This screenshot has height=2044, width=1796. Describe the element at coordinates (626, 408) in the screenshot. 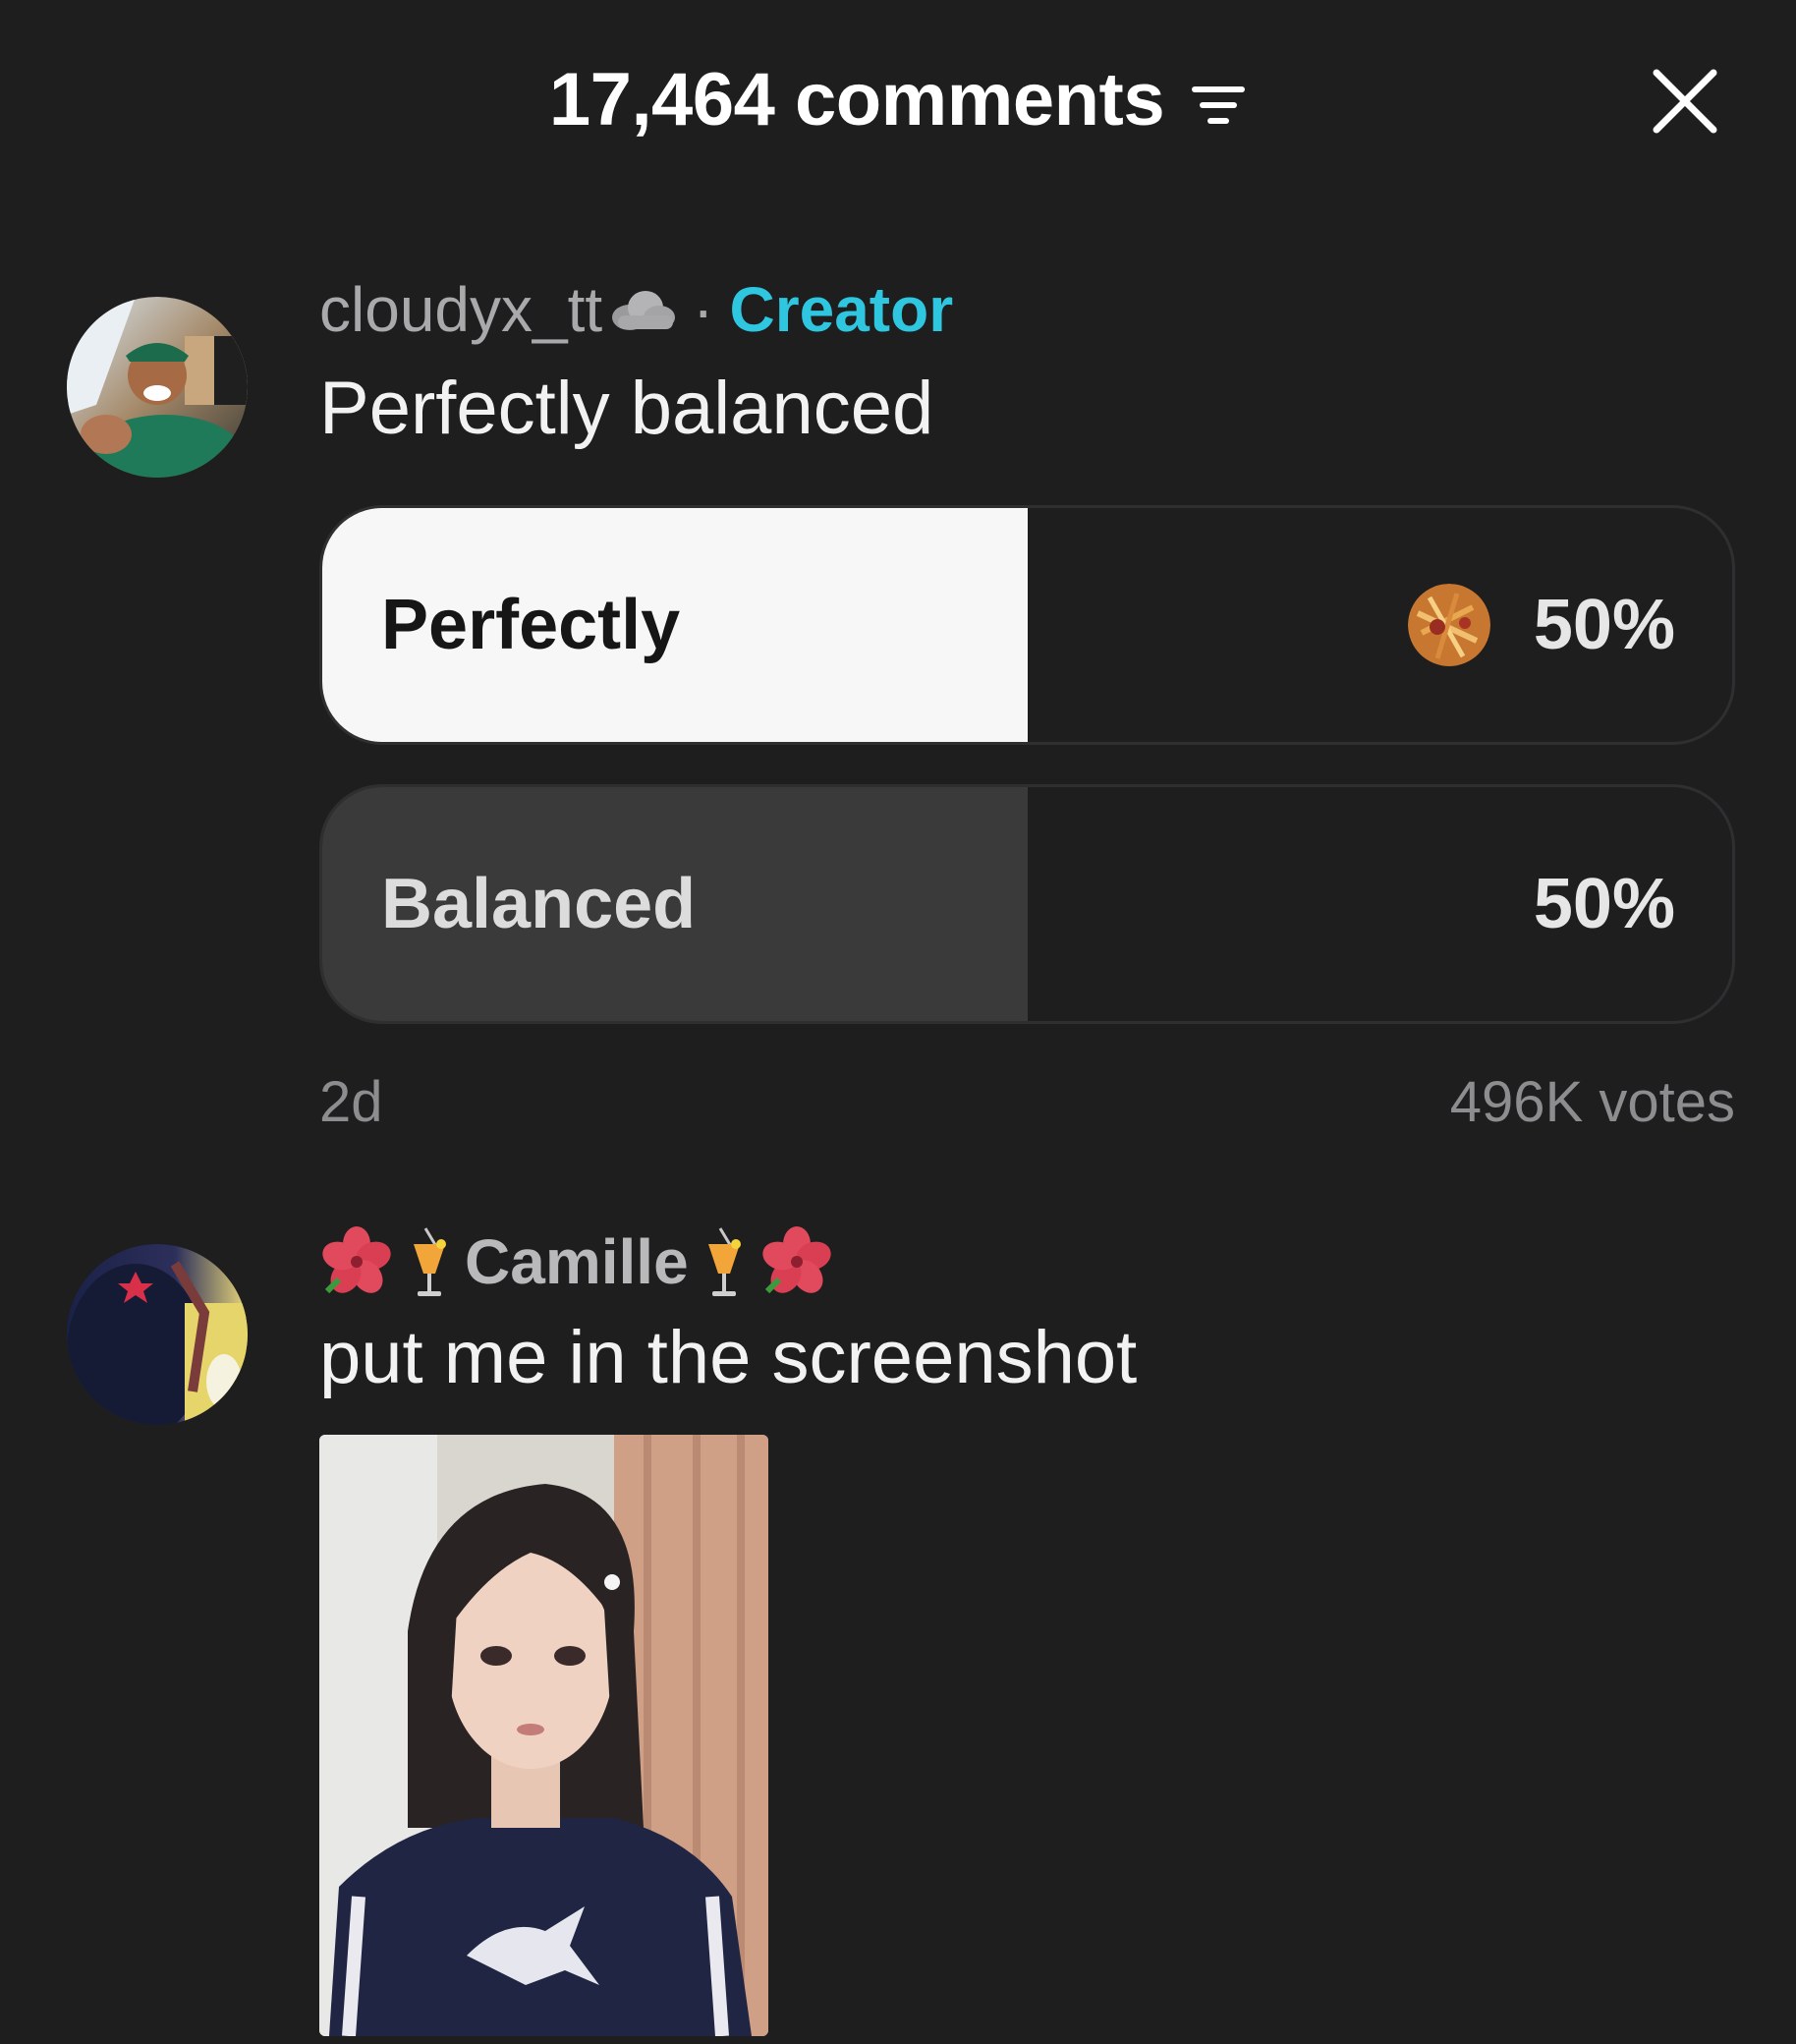

I see `poll-question: Perfectly balanced` at that location.